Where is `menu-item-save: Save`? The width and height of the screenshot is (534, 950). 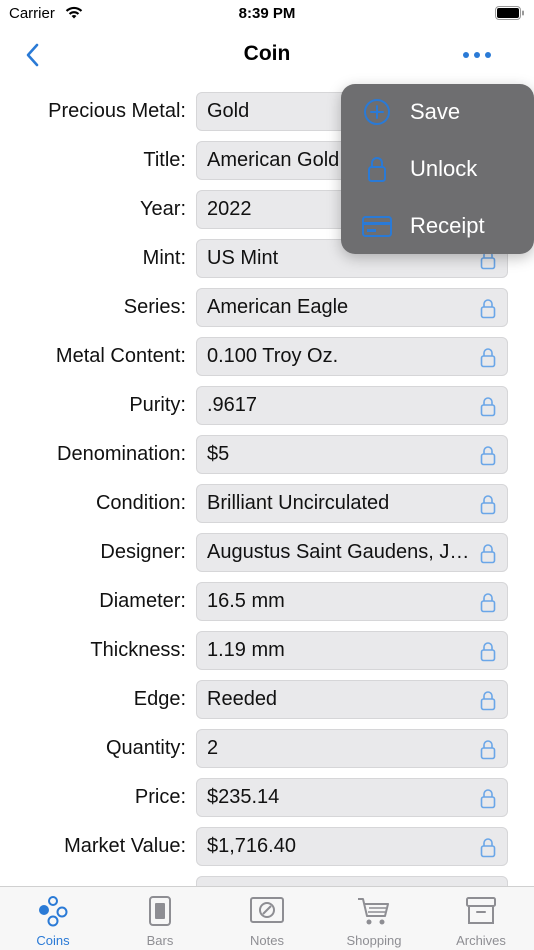 menu-item-save: Save is located at coordinates (437, 112).